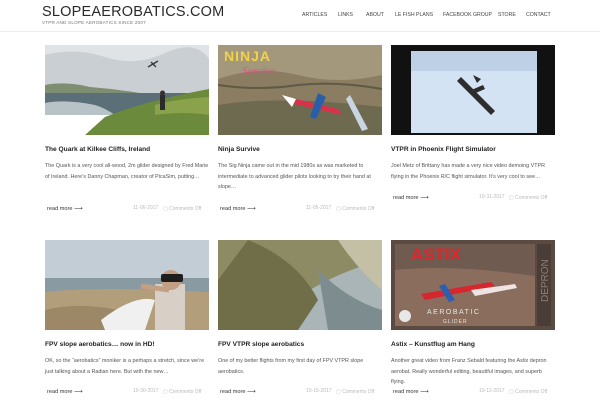 This screenshot has height=400, width=600. What do you see at coordinates (127, 394) in the screenshot?
I see `post-meta: read more ⟶ 10-30-2017 ▢ Comments Off` at bounding box center [127, 394].